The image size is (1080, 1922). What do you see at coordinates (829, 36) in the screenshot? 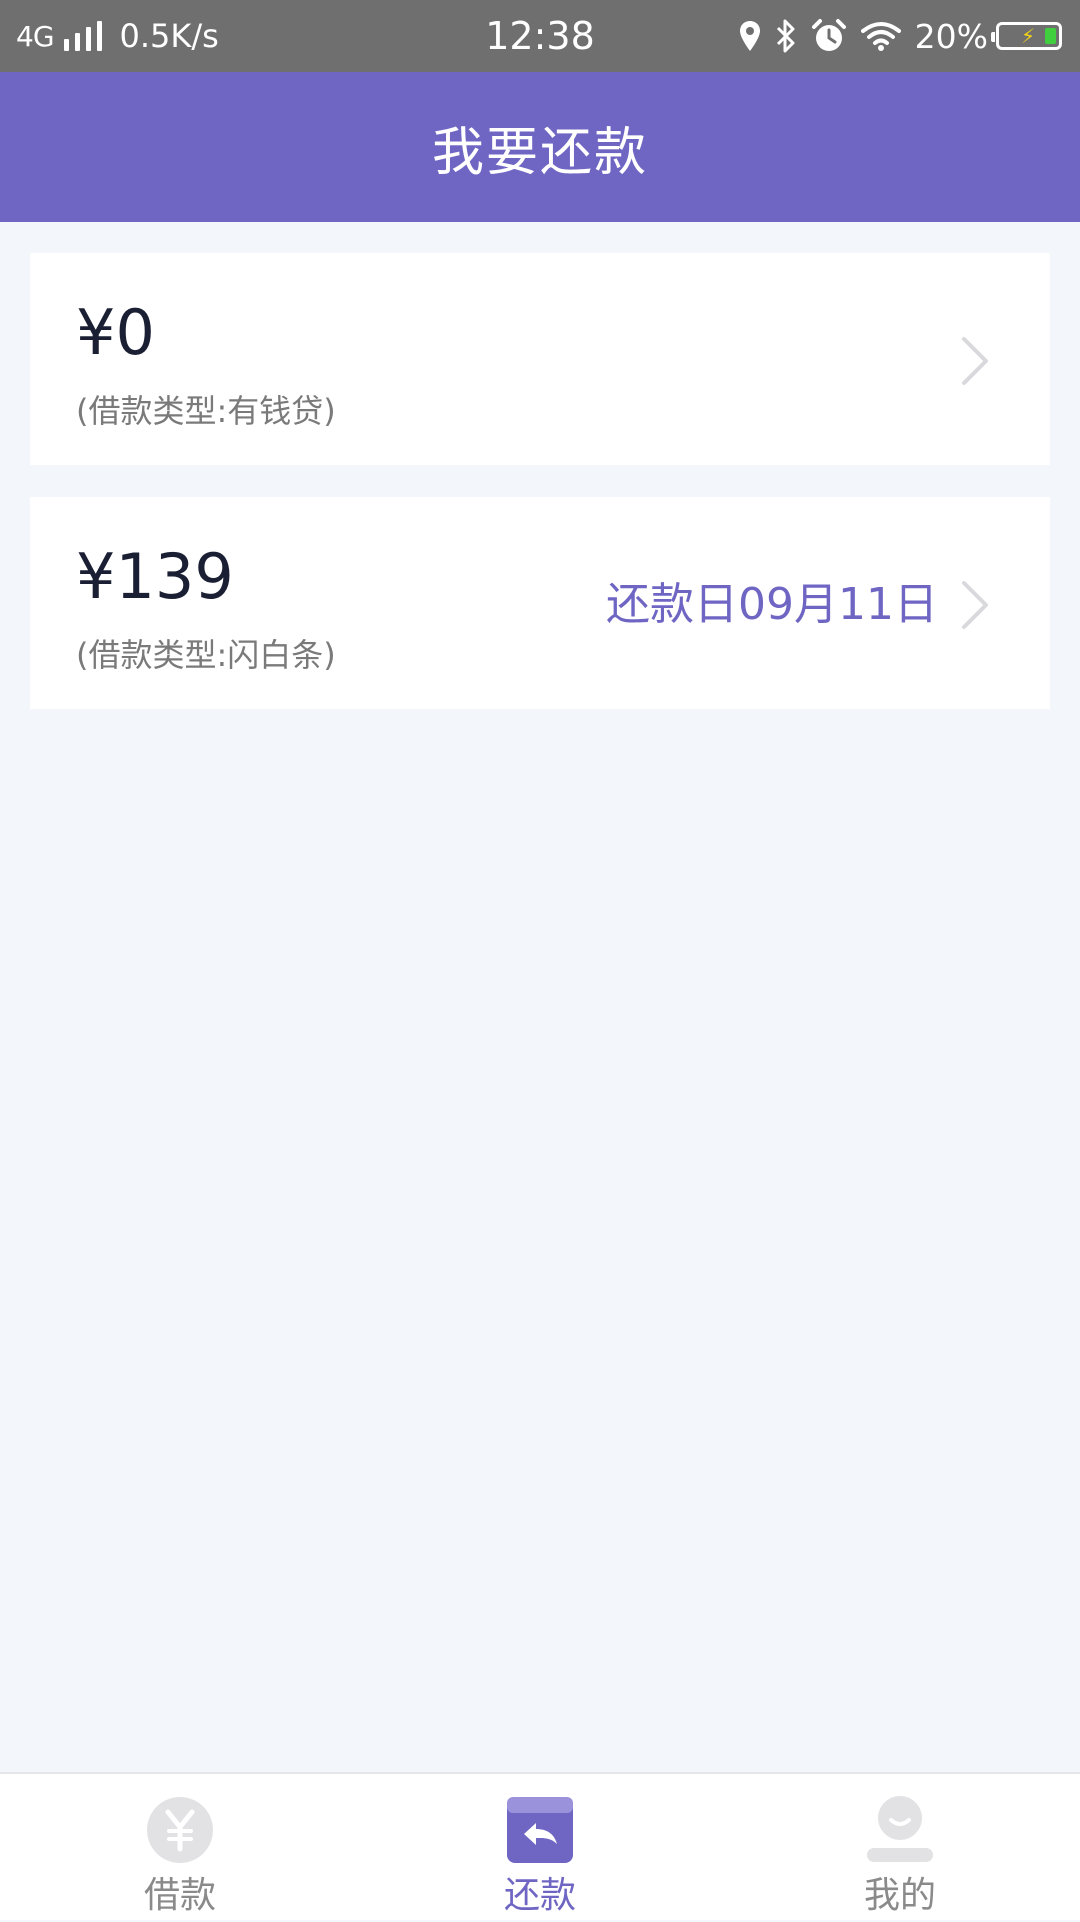
I see `alarm-icon` at bounding box center [829, 36].